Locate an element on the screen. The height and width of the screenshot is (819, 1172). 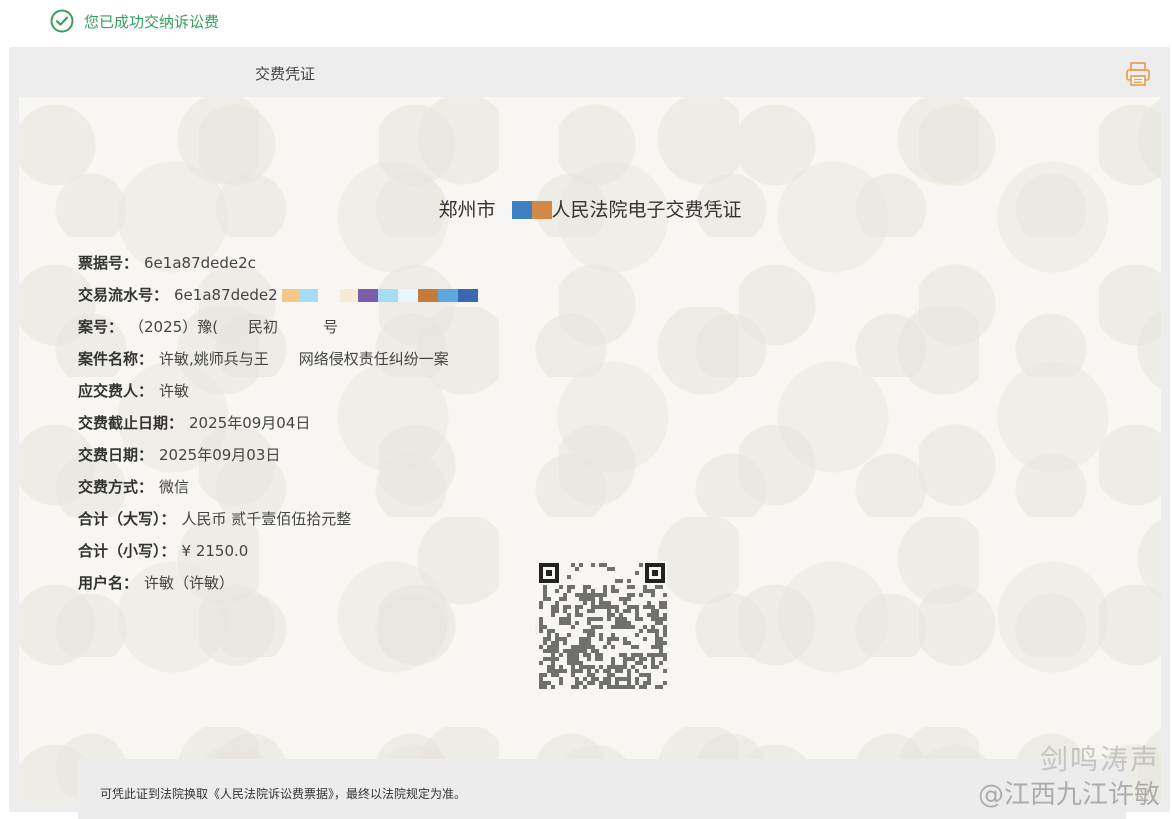
field-value: 许敏 is located at coordinates (174, 391).